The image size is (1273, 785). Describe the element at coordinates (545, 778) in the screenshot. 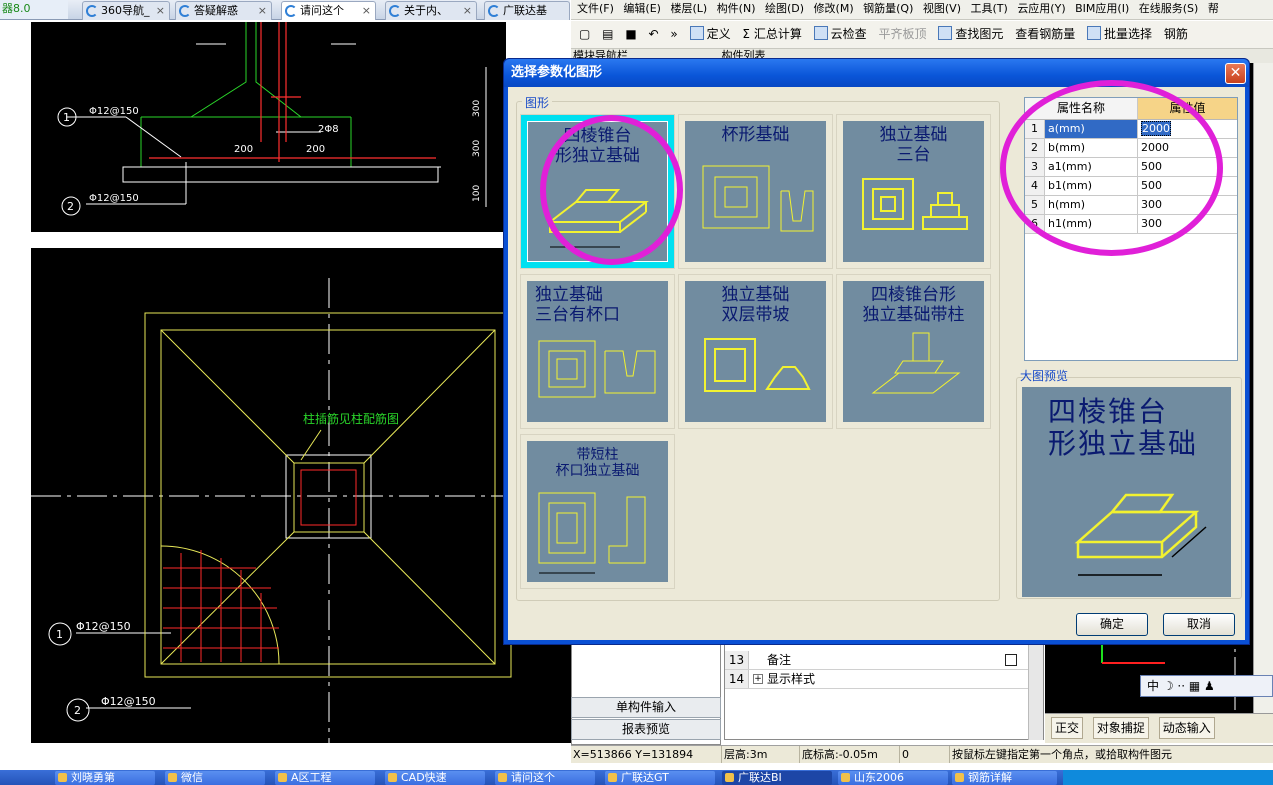

I see `task-item: 请问这个` at that location.